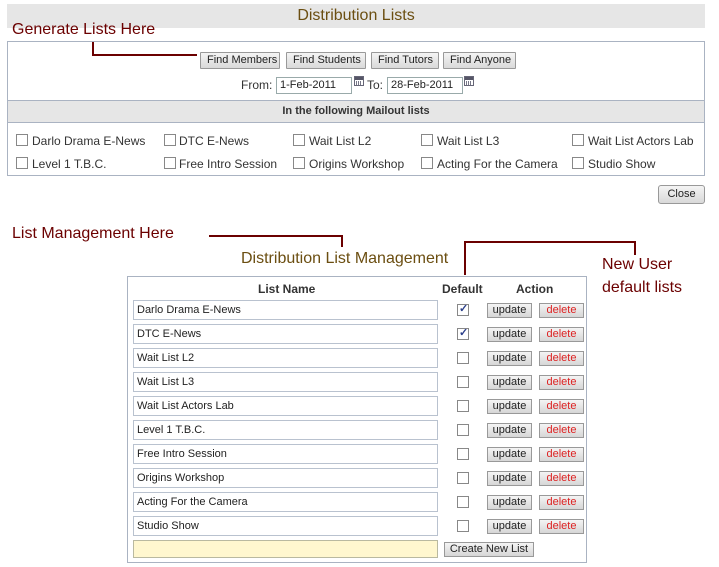  What do you see at coordinates (468, 141) in the screenshot?
I see `mailout-label: Wait List L3` at bounding box center [468, 141].